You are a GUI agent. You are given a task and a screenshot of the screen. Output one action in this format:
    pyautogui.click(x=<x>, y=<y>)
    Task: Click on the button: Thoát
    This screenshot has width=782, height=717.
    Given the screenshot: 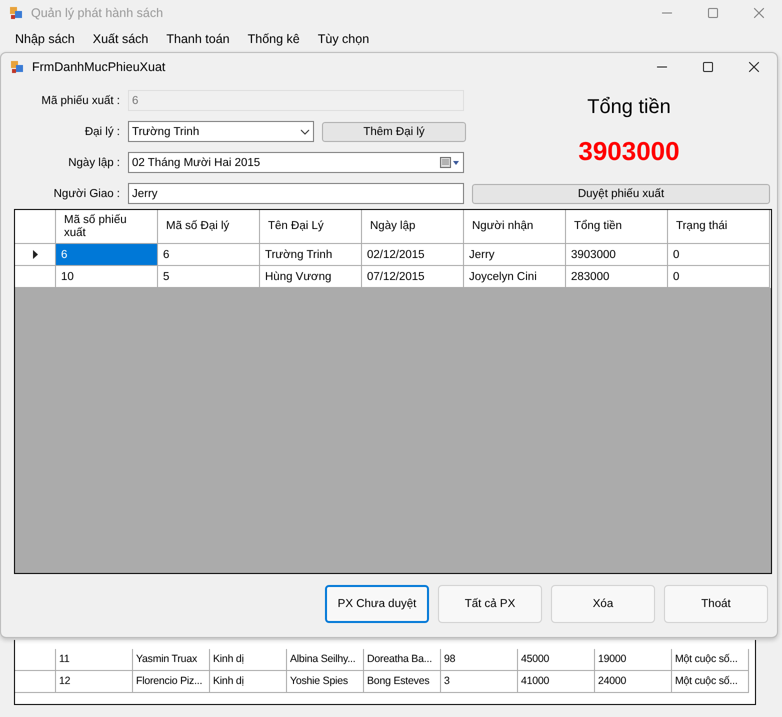 What is the action you would take?
    pyautogui.click(x=716, y=604)
    